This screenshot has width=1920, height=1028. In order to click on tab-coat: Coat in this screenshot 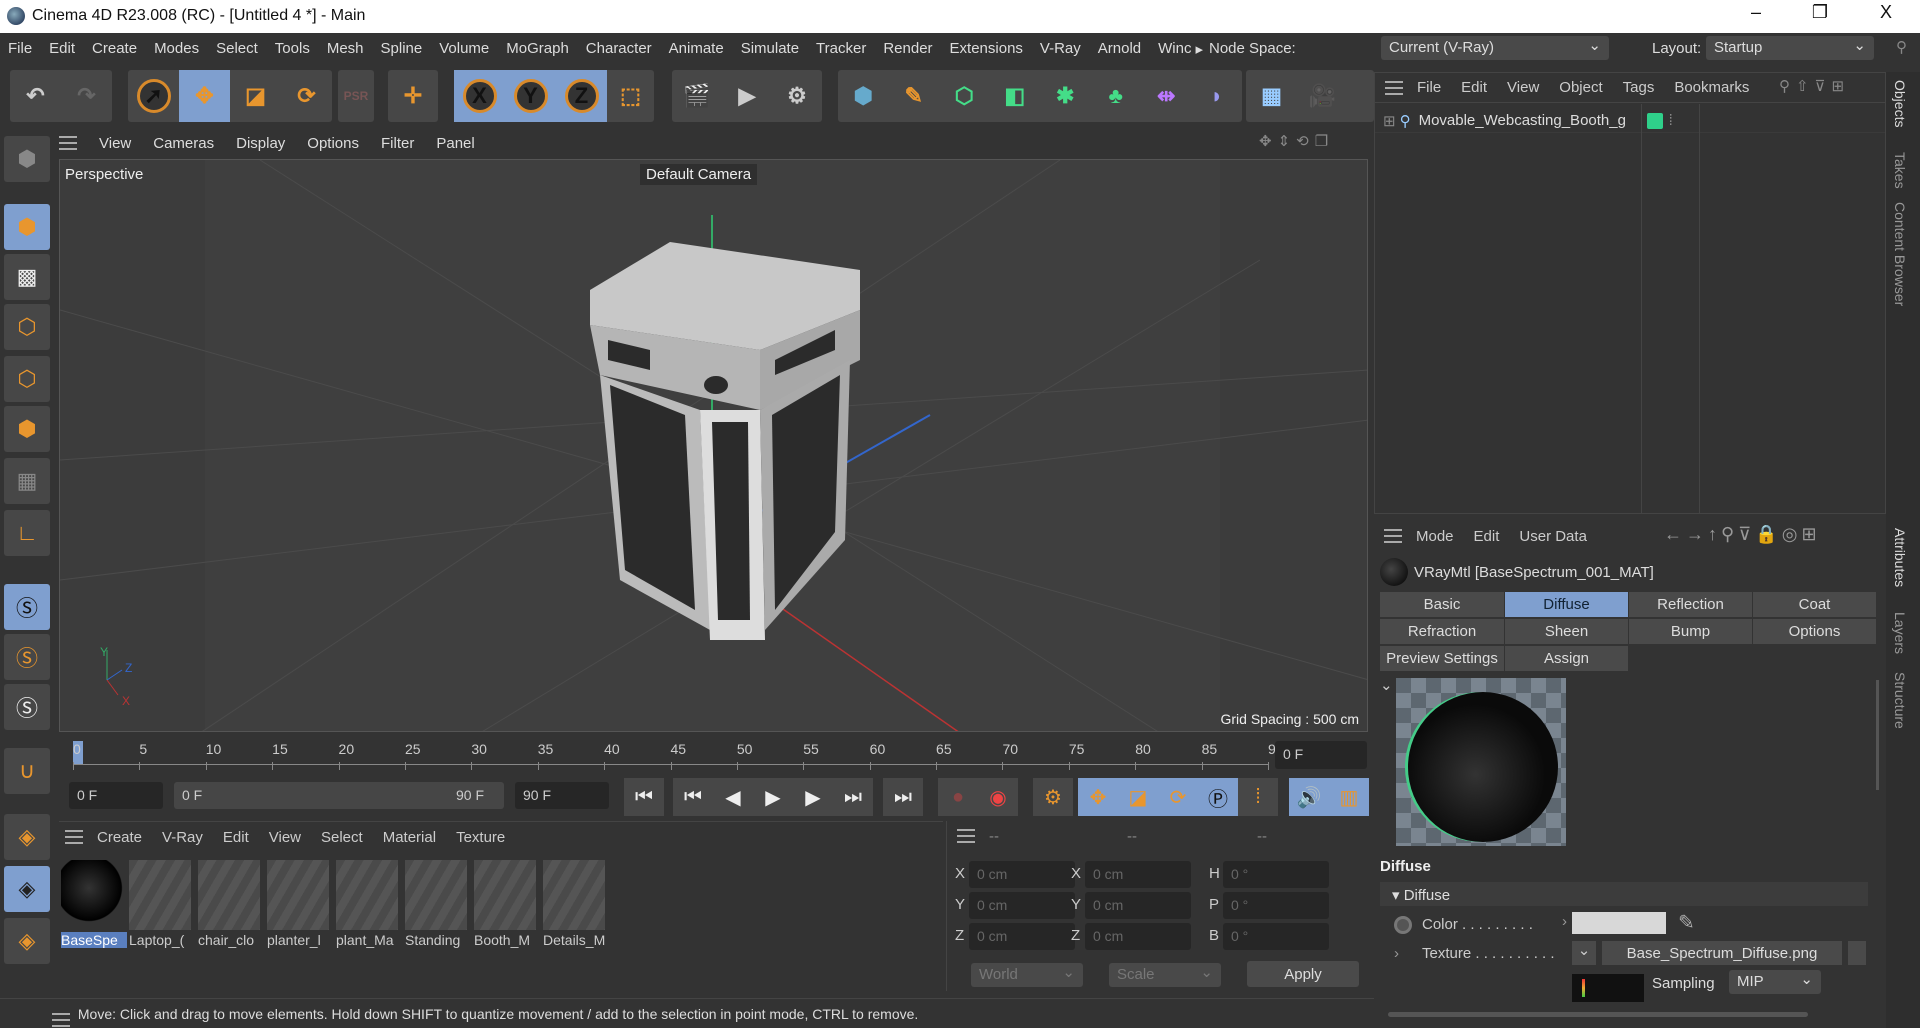, I will do `click(1814, 604)`.